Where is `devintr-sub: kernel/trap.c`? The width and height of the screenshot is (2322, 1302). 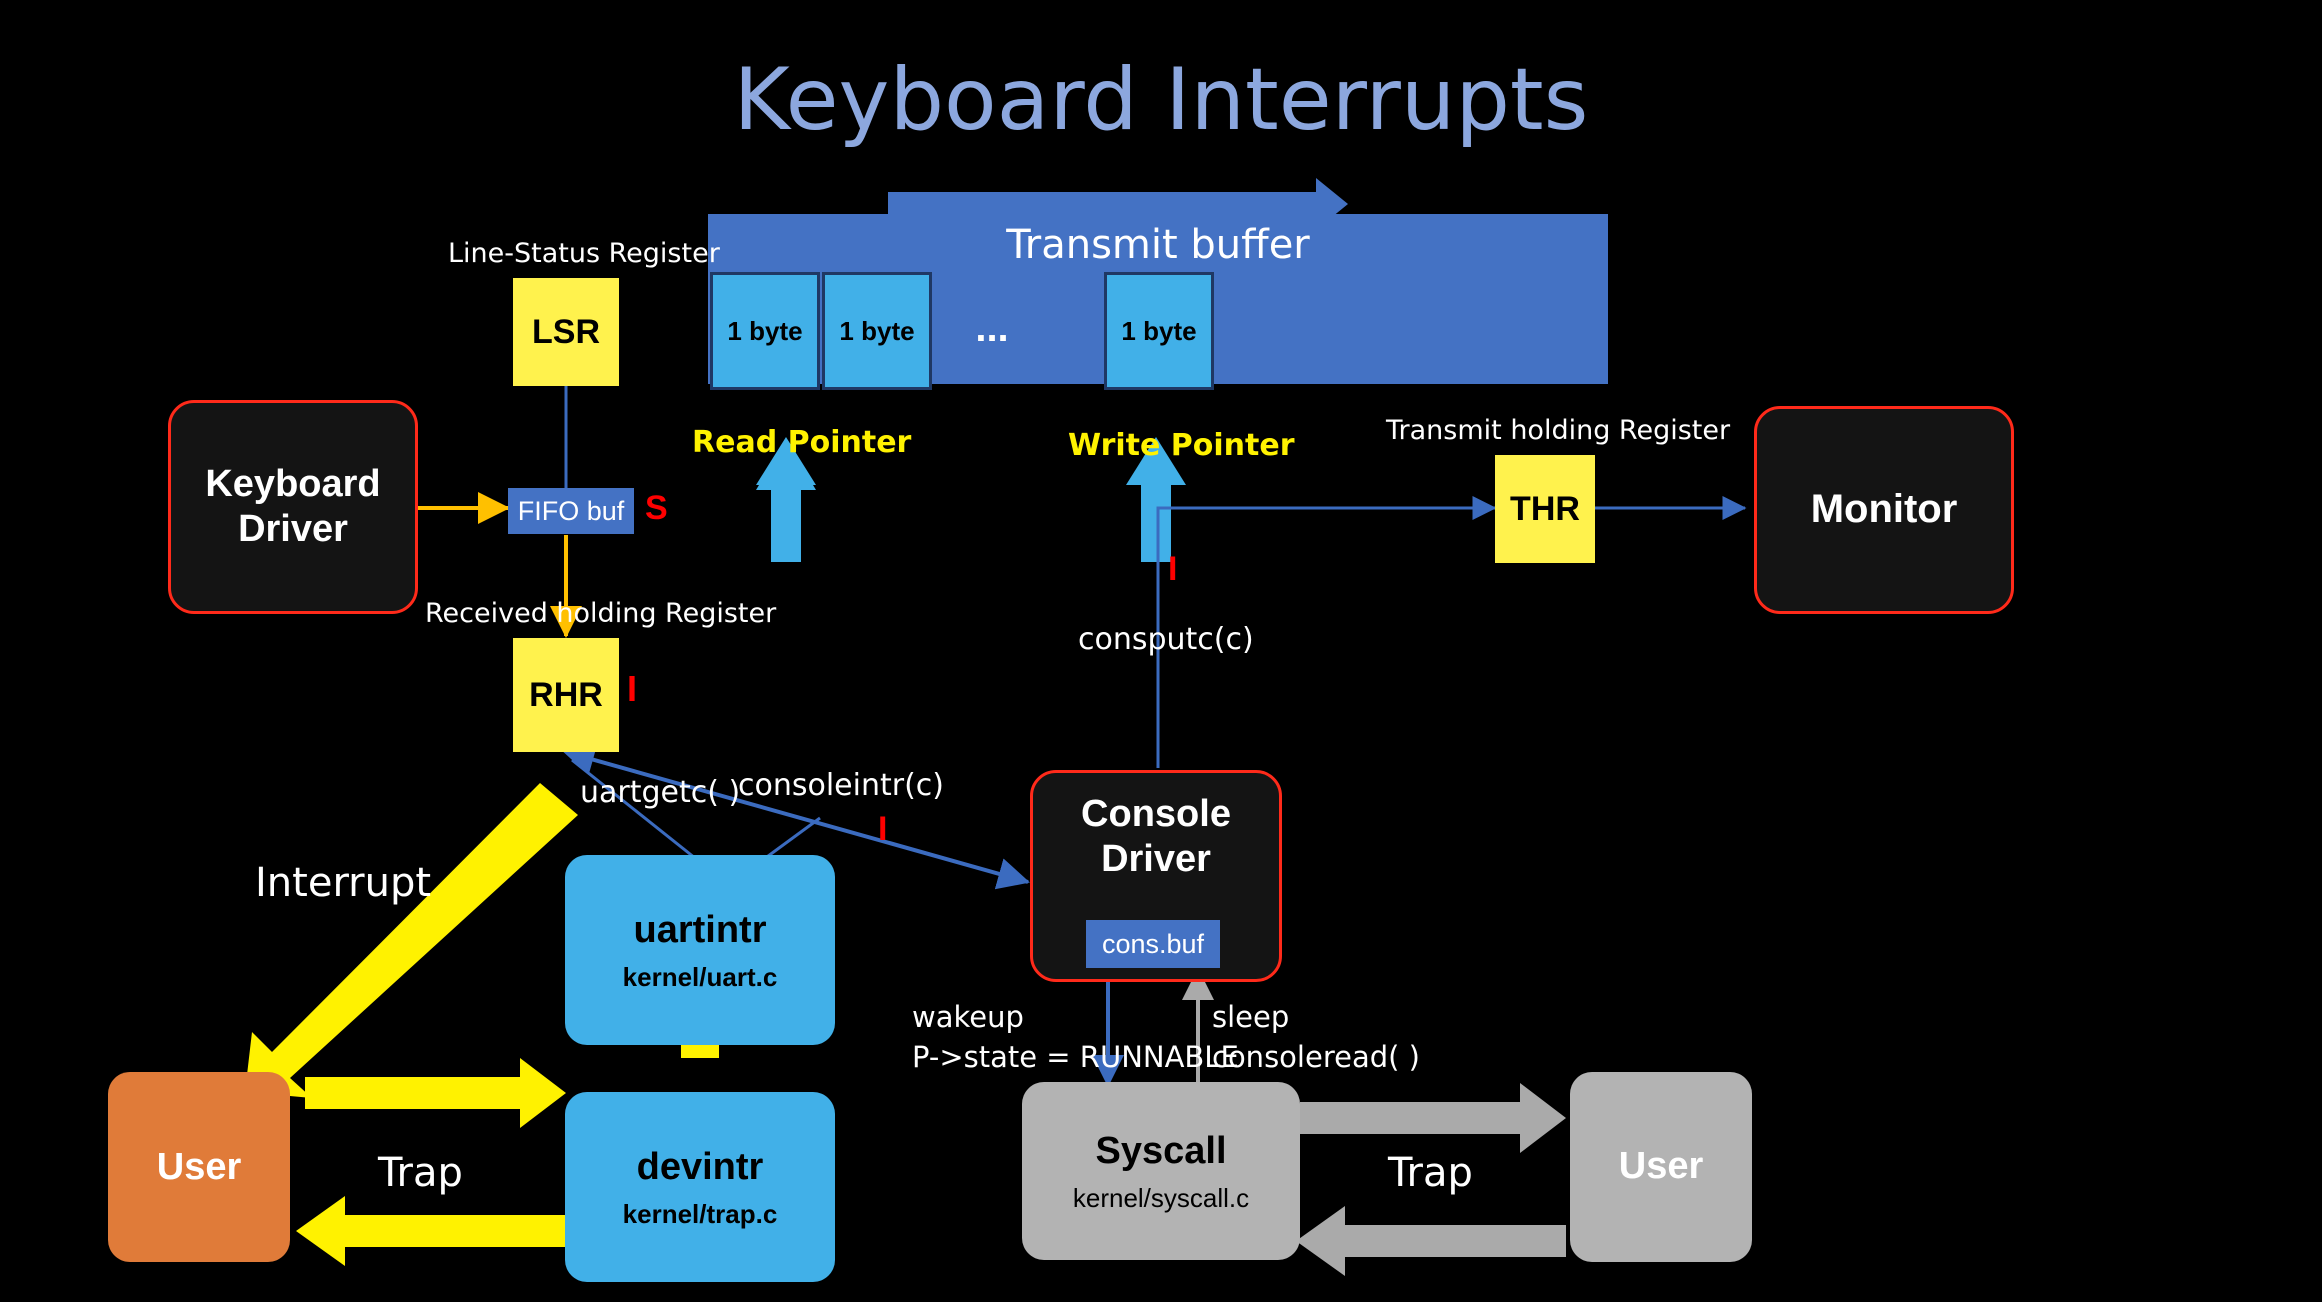 devintr-sub: kernel/trap.c is located at coordinates (700, 1213).